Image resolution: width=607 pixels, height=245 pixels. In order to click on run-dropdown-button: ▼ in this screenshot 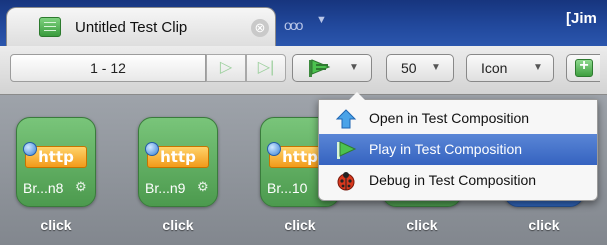, I will do `click(332, 68)`.